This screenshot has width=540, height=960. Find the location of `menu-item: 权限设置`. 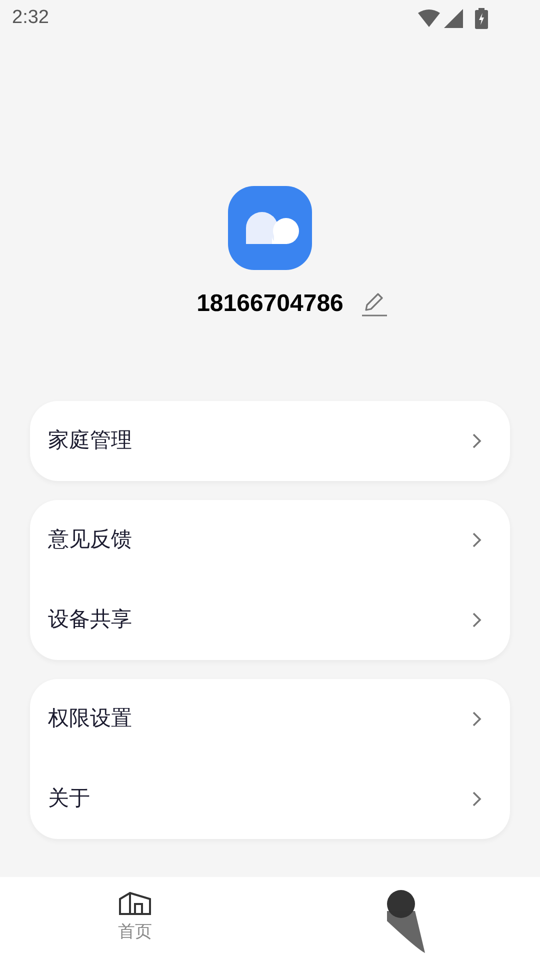

menu-item: 权限设置 is located at coordinates (270, 719).